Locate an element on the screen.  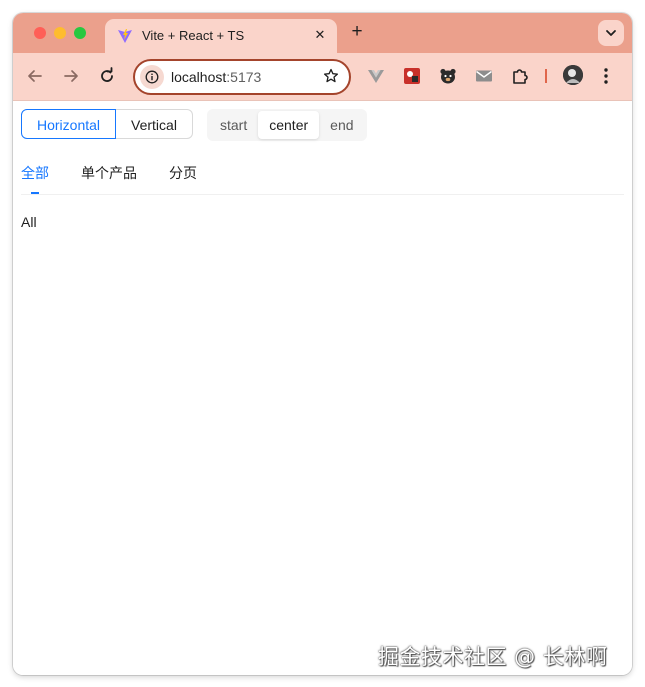
browser-toolbar: localhost:5173 is located at coordinates (322, 76).